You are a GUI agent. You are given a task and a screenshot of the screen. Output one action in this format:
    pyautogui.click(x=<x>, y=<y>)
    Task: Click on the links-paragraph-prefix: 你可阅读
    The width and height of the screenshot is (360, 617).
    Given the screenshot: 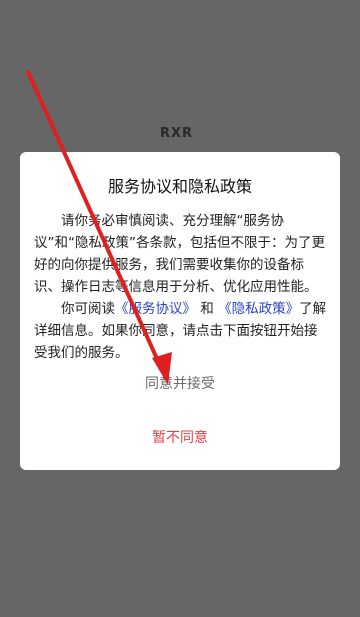 What is the action you would take?
    pyautogui.click(x=88, y=309)
    